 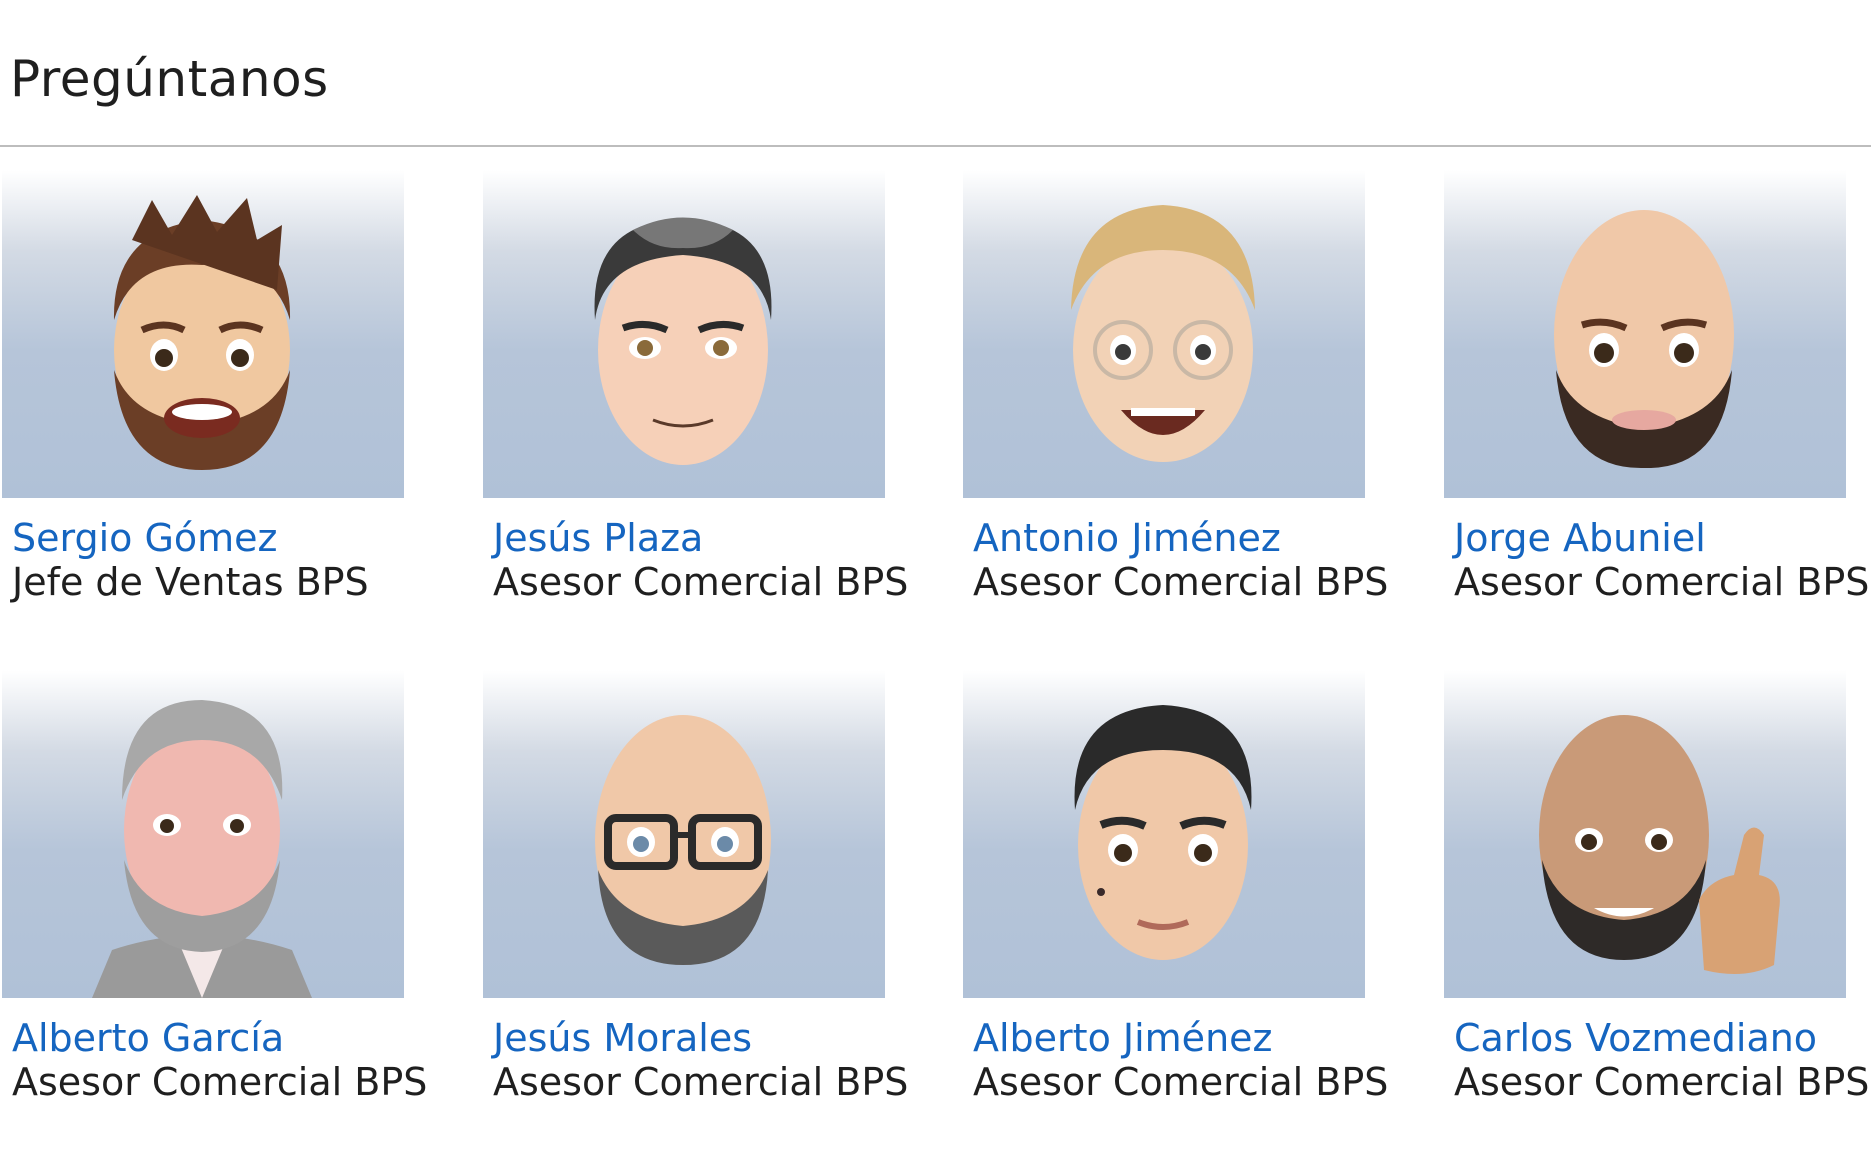 I want to click on bald-man-glasses-avatar-icon, so click(x=683, y=840).